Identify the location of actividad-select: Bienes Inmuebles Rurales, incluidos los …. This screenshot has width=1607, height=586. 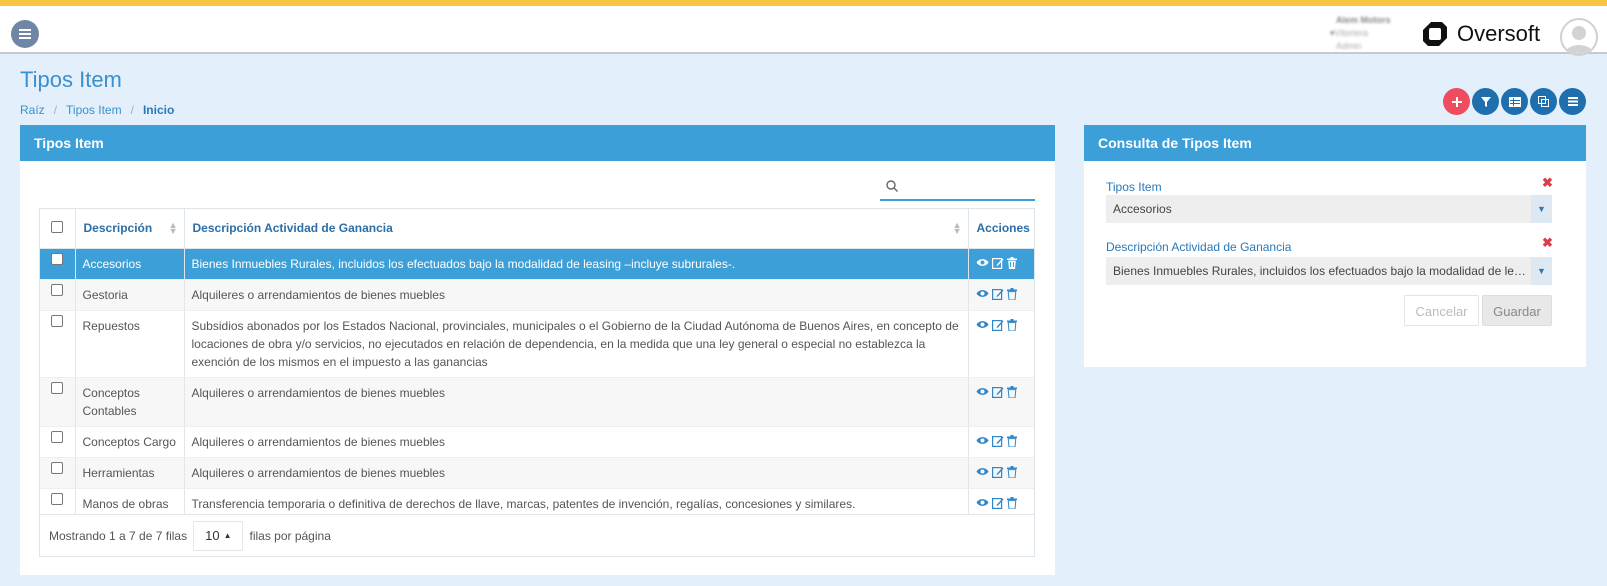
(1318, 271).